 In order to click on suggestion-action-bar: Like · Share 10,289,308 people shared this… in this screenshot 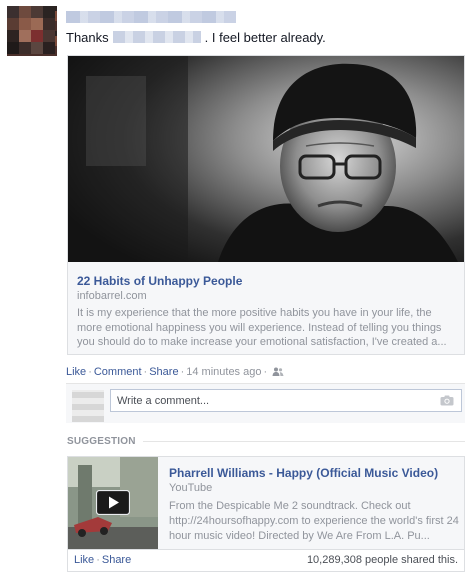, I will do `click(266, 561)`.